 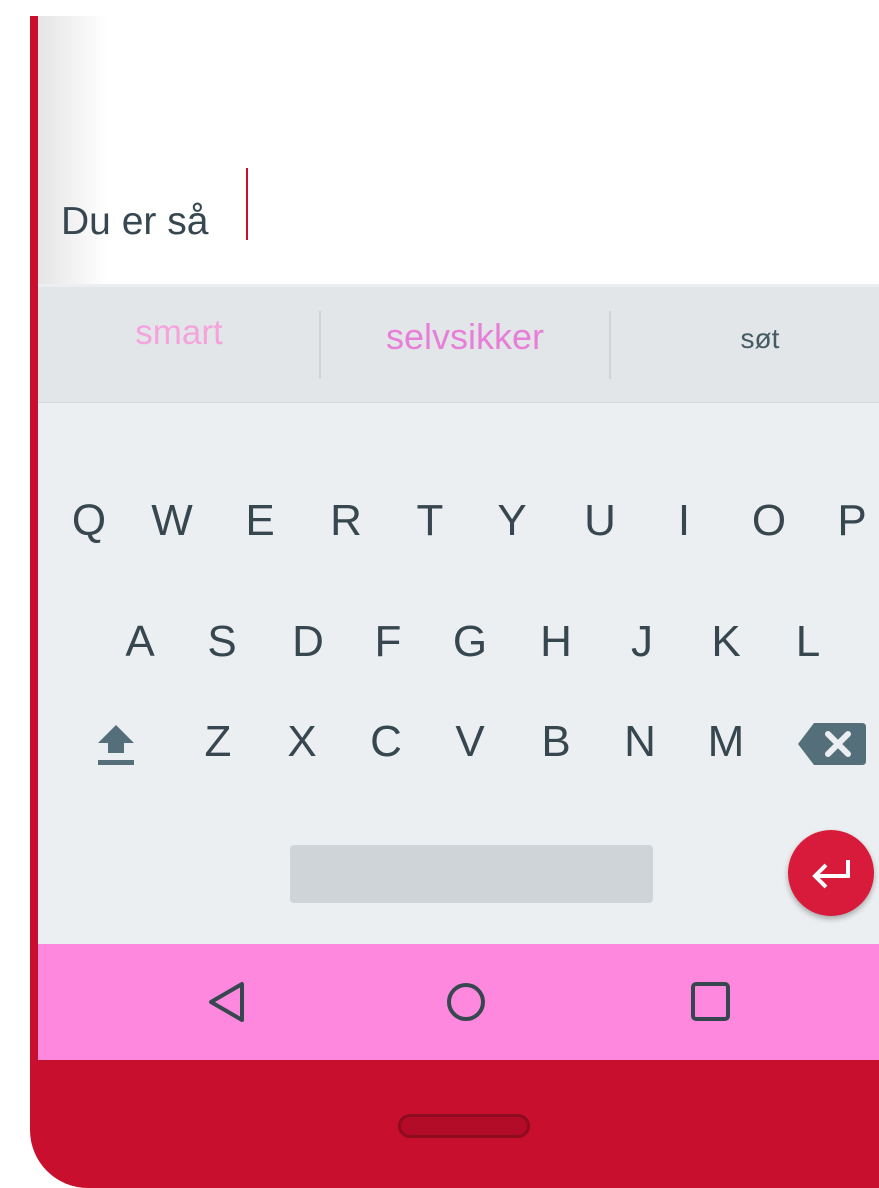 I want to click on key-q: Q, so click(x=89, y=521).